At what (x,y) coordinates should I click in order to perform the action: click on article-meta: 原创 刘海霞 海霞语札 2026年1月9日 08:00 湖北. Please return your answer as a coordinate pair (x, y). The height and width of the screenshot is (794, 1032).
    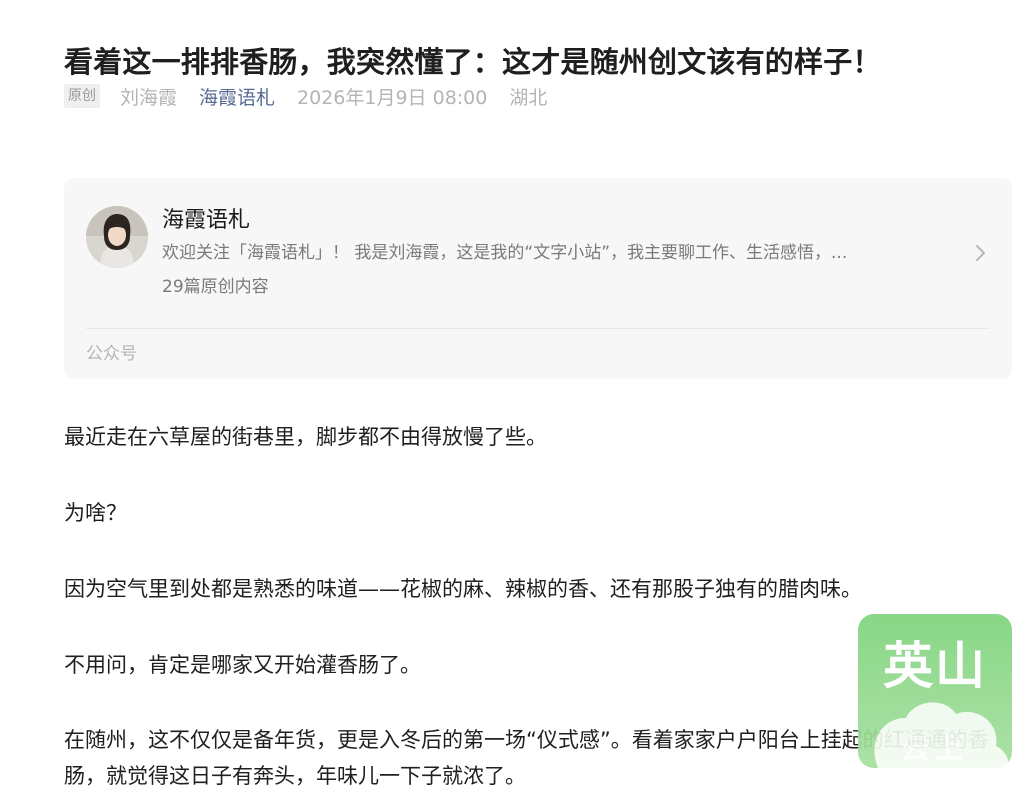
    Looking at the image, I should click on (305, 96).